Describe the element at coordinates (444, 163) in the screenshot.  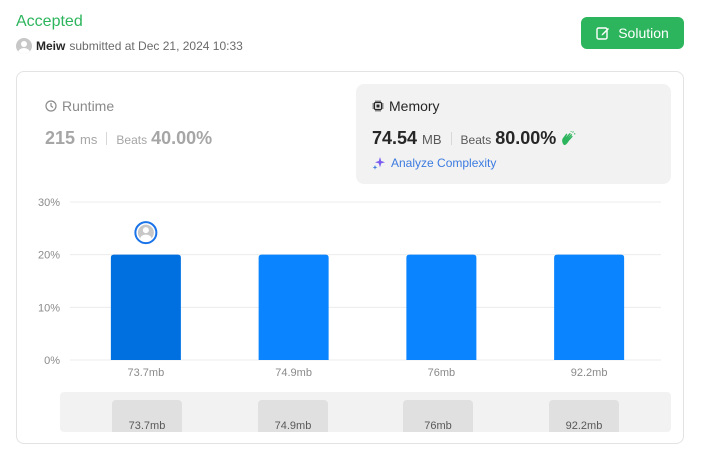
I see `analyze-label: Analyze Complexity` at that location.